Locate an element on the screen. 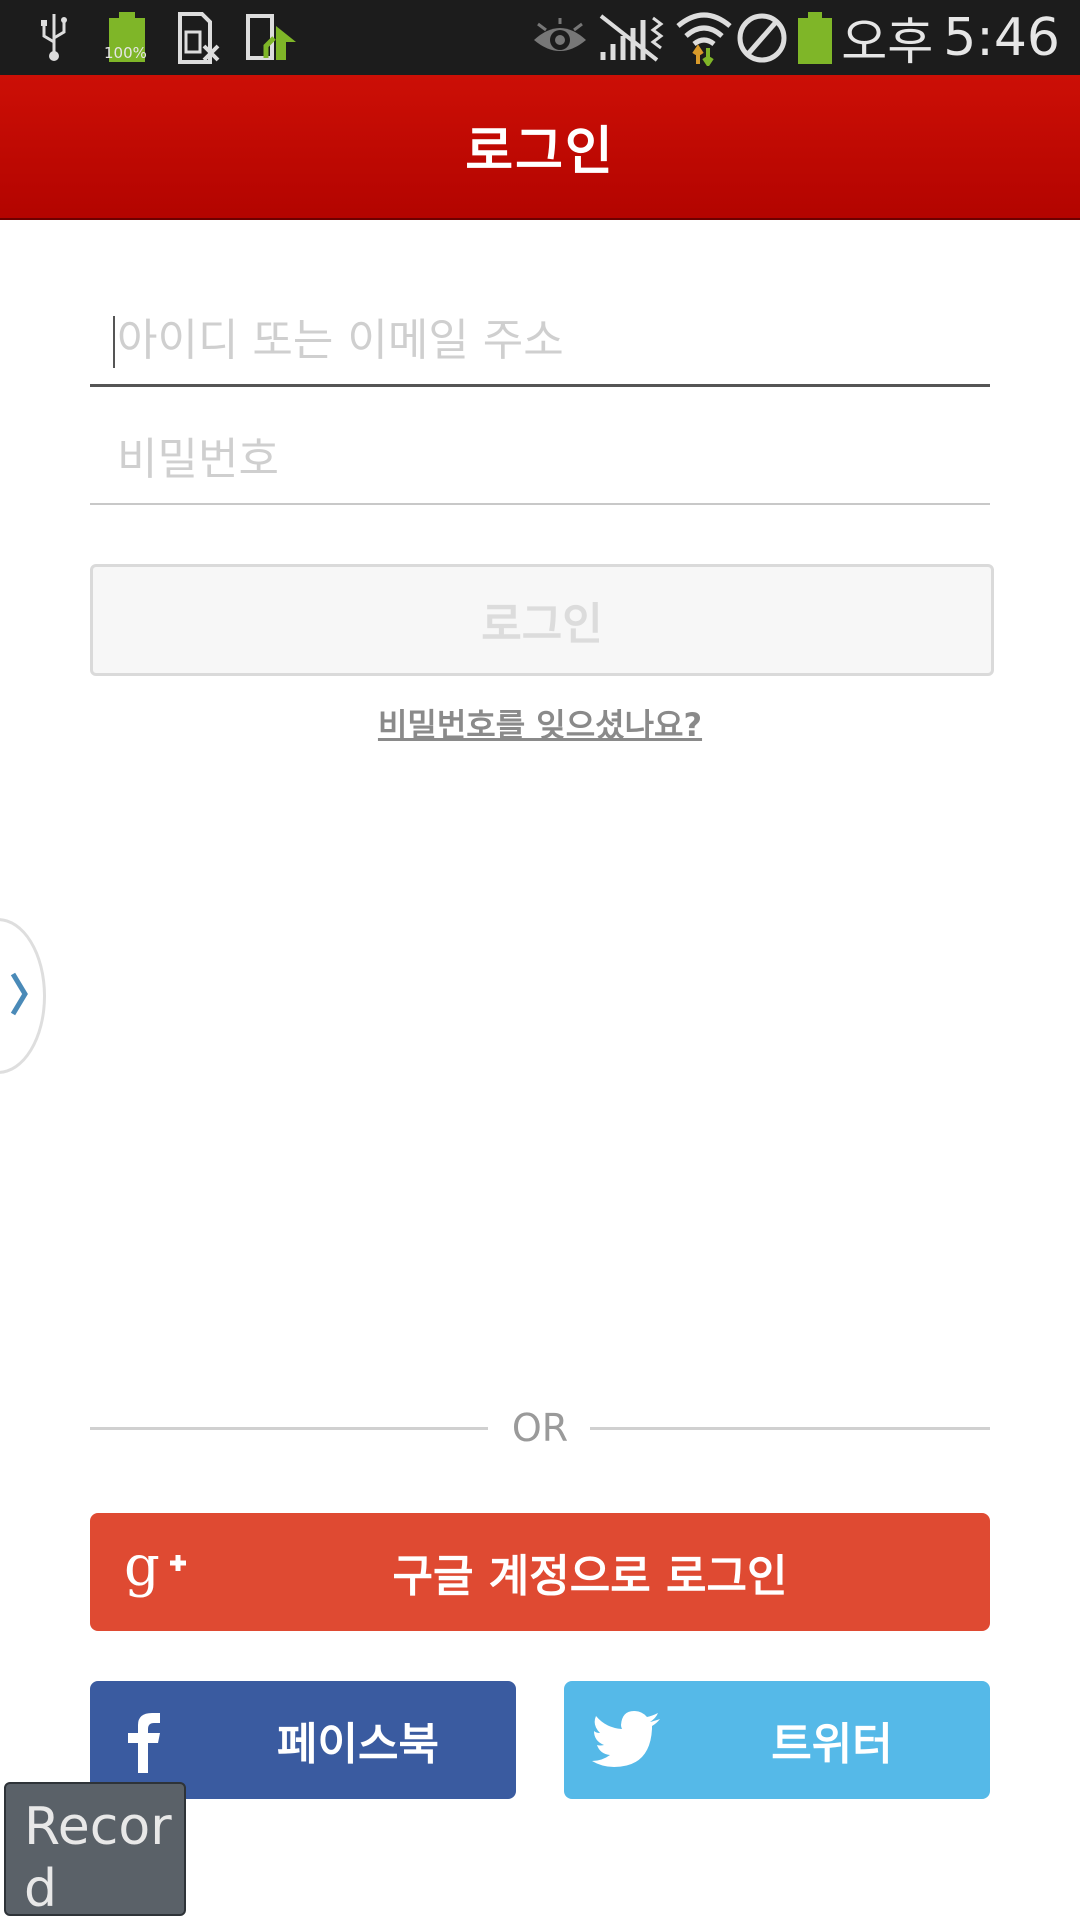 The width and height of the screenshot is (1080, 1920). side-drawer-handle is located at coordinates (23, 996).